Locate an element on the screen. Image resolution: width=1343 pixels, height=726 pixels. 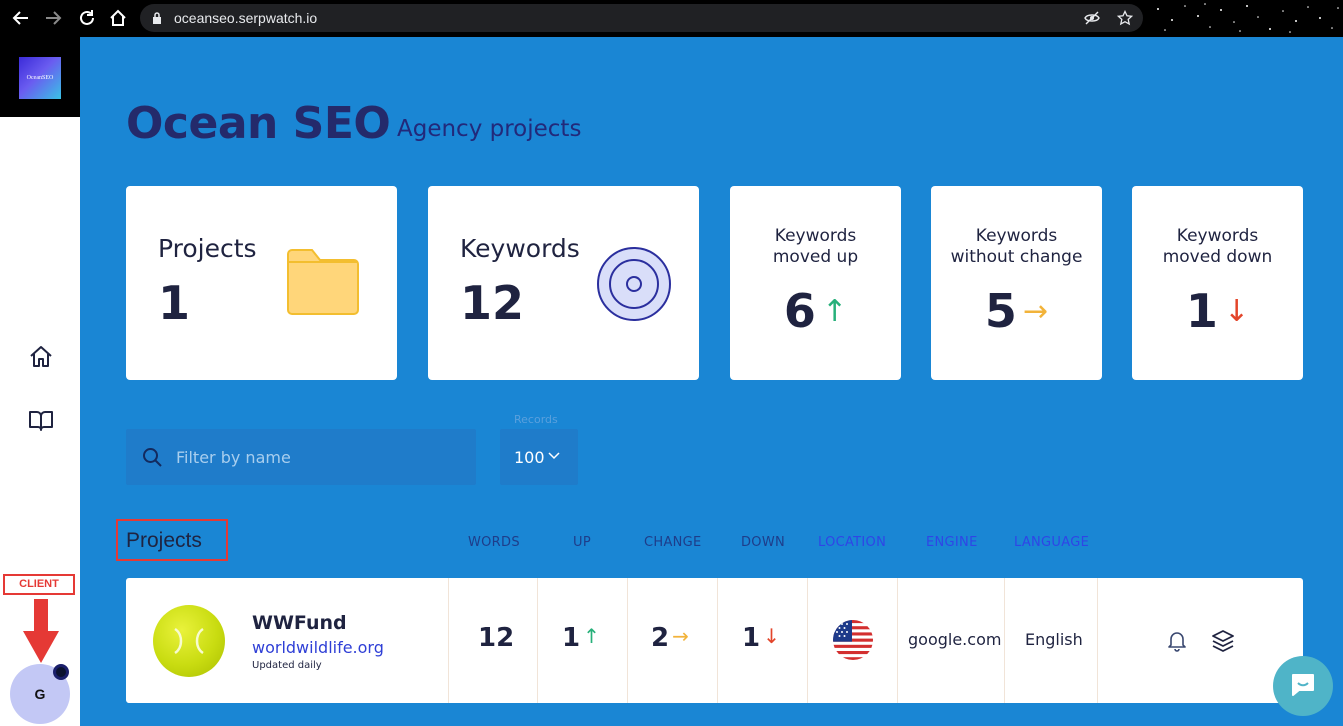
page-title: Ocean SEO is located at coordinates (258, 123).